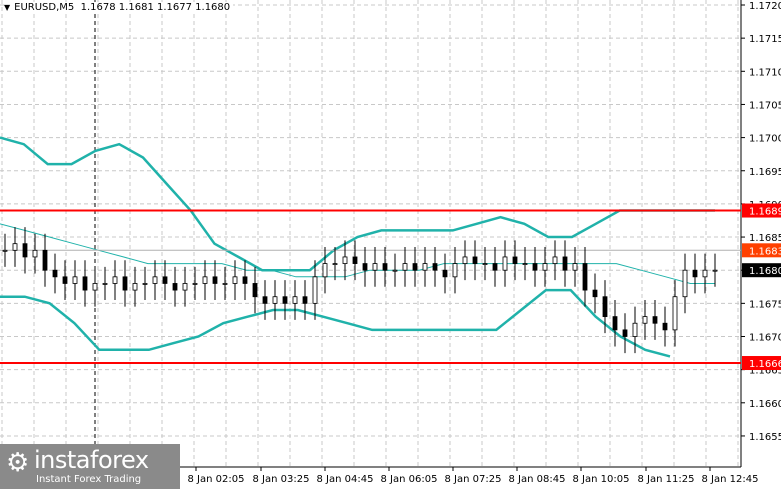 This screenshot has width=781, height=489. I want to click on price-marker-label: 1.1683, so click(765, 251).